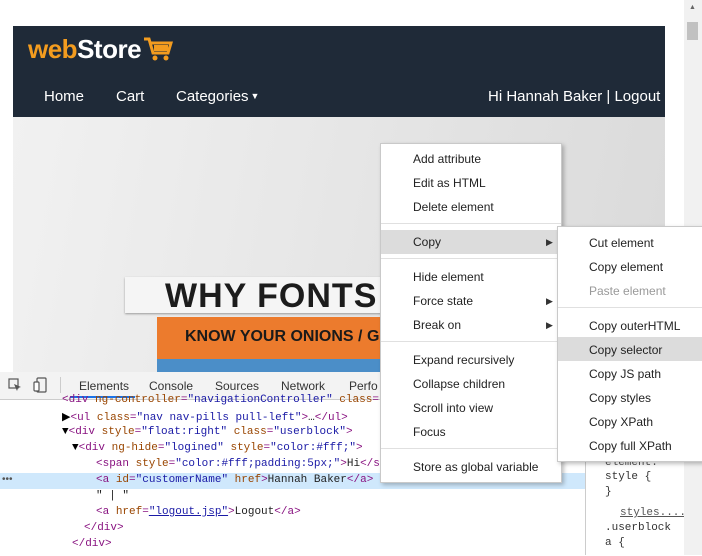  What do you see at coordinates (471, 242) in the screenshot?
I see `menu-copy-highlight` at bounding box center [471, 242].